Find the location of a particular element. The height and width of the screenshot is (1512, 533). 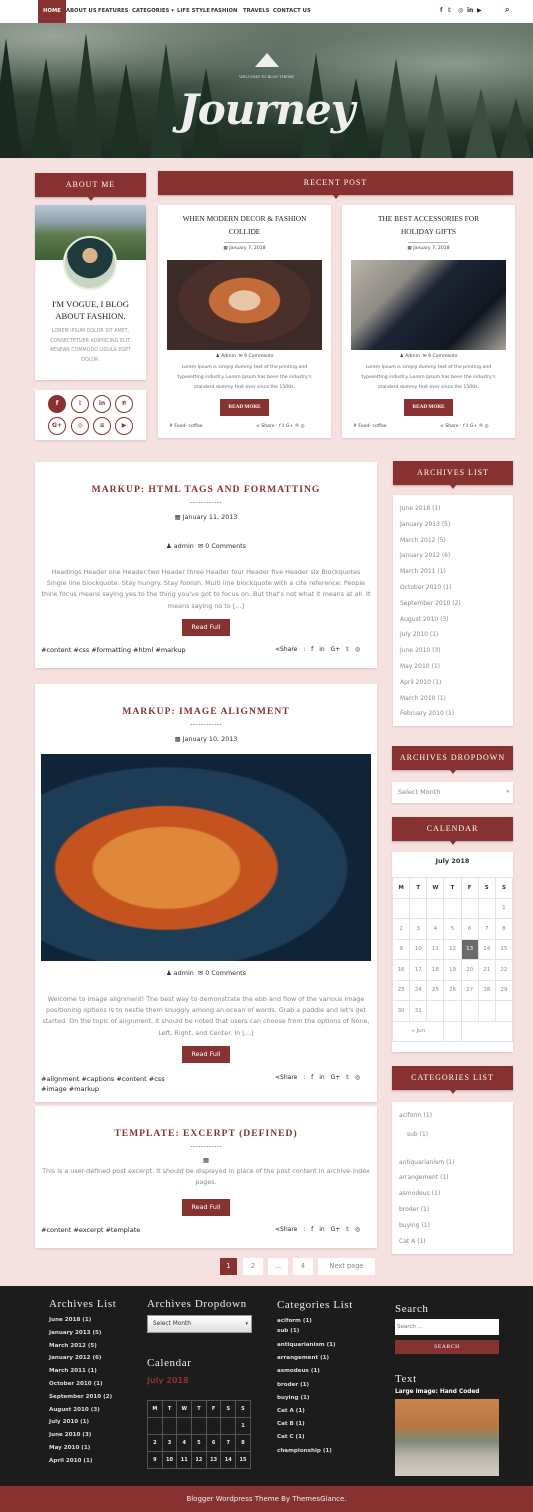

calendar-date: 10 is located at coordinates (418, 949).